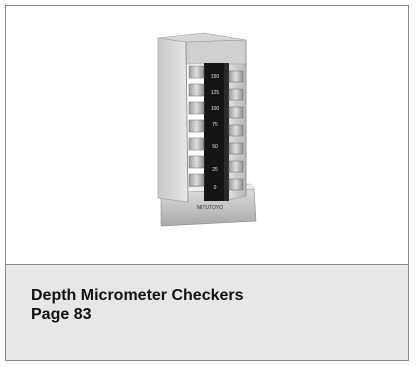  What do you see at coordinates (216, 52) in the screenshot?
I see `tower-front-top` at bounding box center [216, 52].